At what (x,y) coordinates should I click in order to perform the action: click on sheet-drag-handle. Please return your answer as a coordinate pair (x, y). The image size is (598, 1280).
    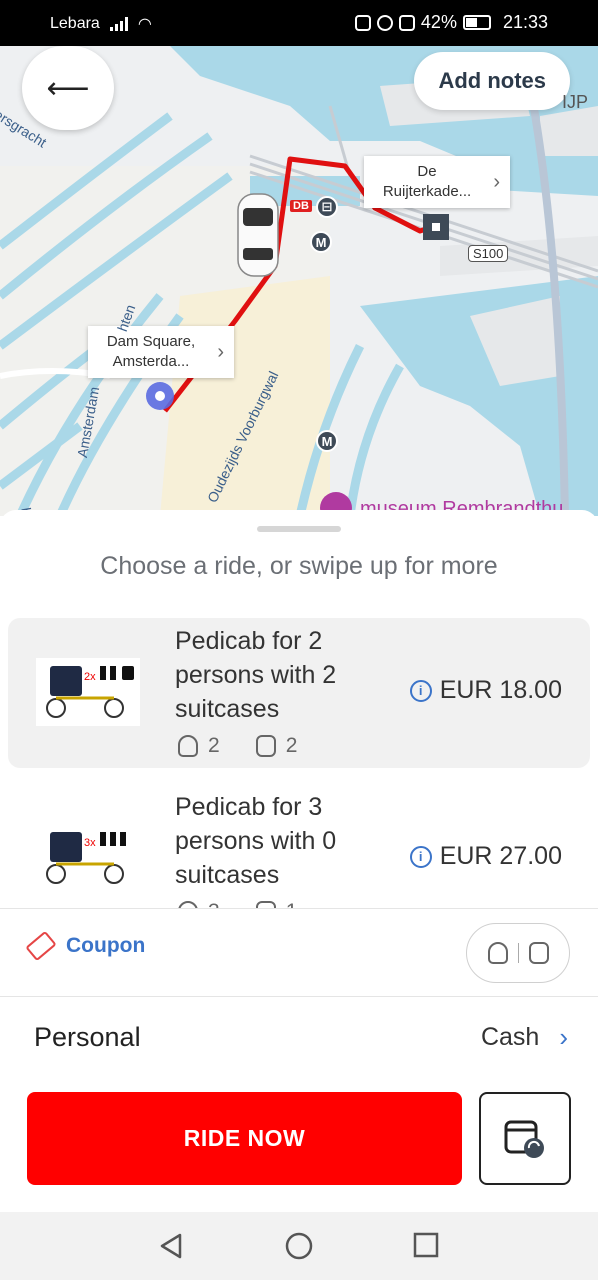
    Looking at the image, I should click on (299, 529).